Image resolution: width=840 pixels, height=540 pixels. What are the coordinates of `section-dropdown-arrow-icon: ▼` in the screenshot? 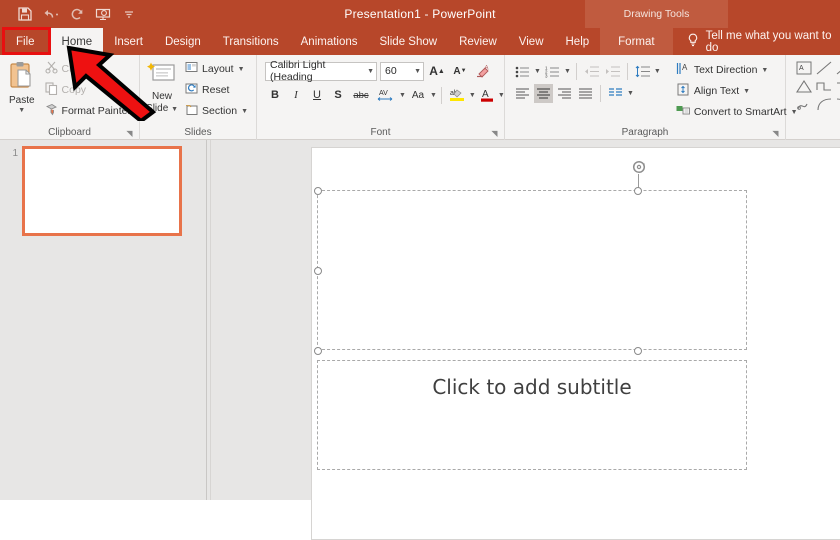 It's located at (244, 111).